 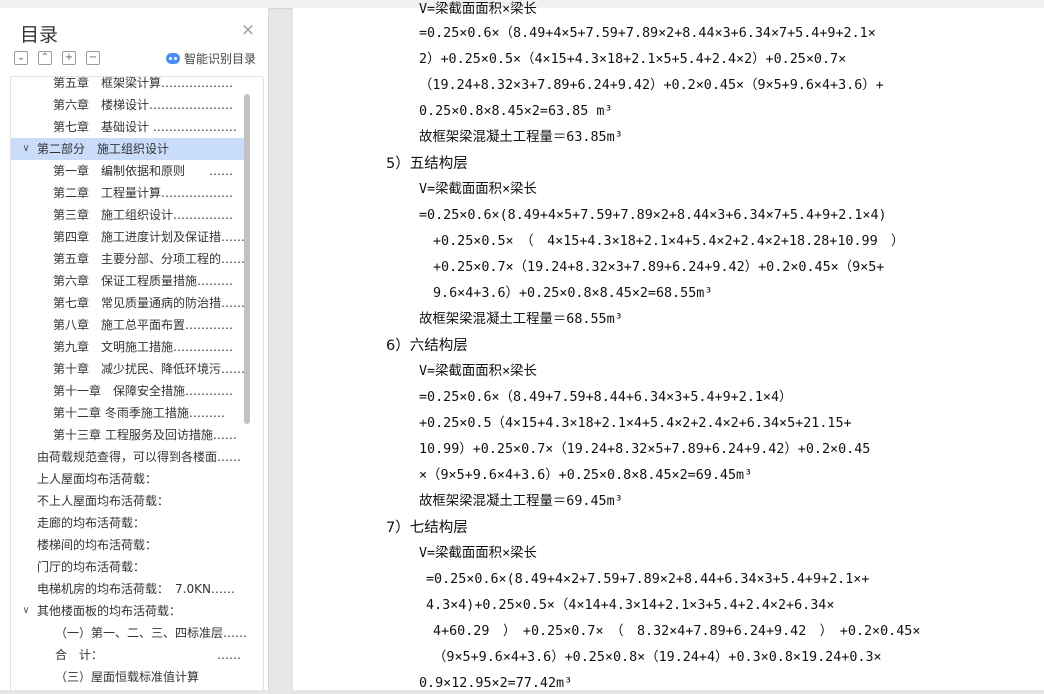 I want to click on formula-line: 0.9×12.95×2=77.42m³, so click(x=496, y=683).